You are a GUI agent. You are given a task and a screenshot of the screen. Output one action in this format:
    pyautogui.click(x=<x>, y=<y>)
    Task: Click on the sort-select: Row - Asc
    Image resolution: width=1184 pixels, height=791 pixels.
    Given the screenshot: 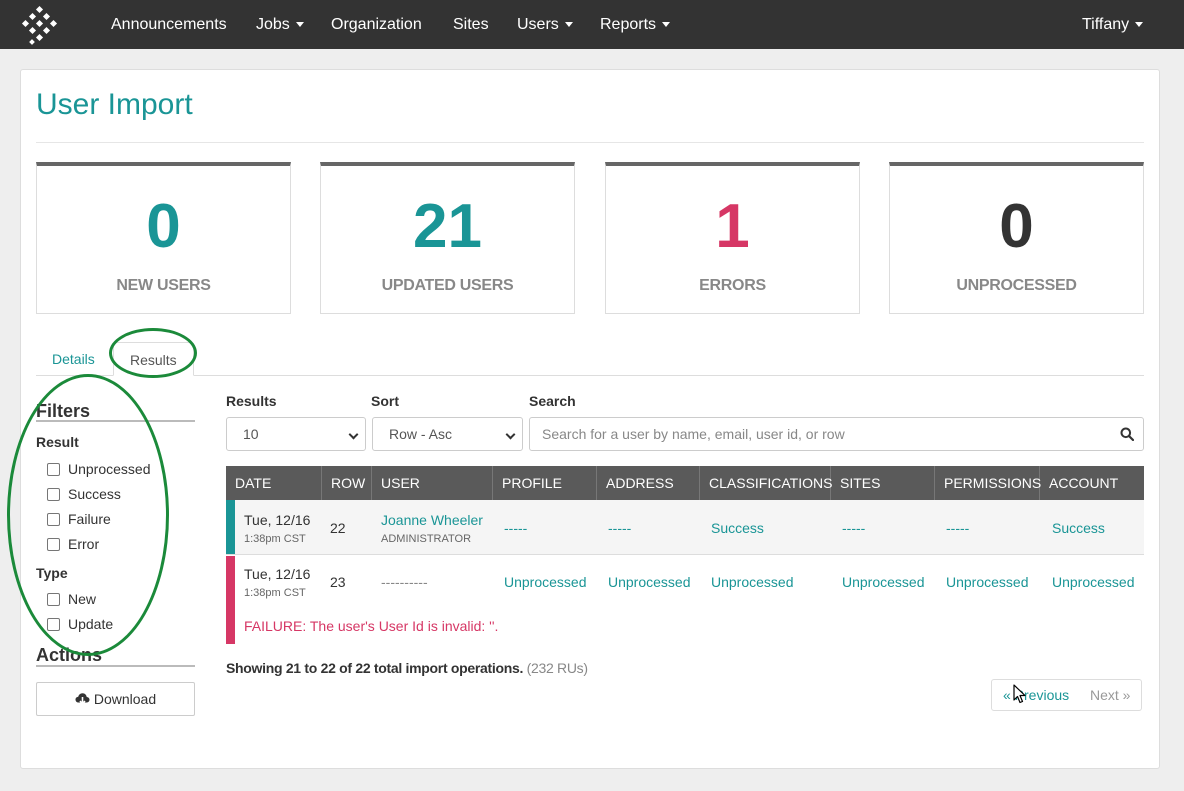 What is the action you would take?
    pyautogui.click(x=447, y=434)
    